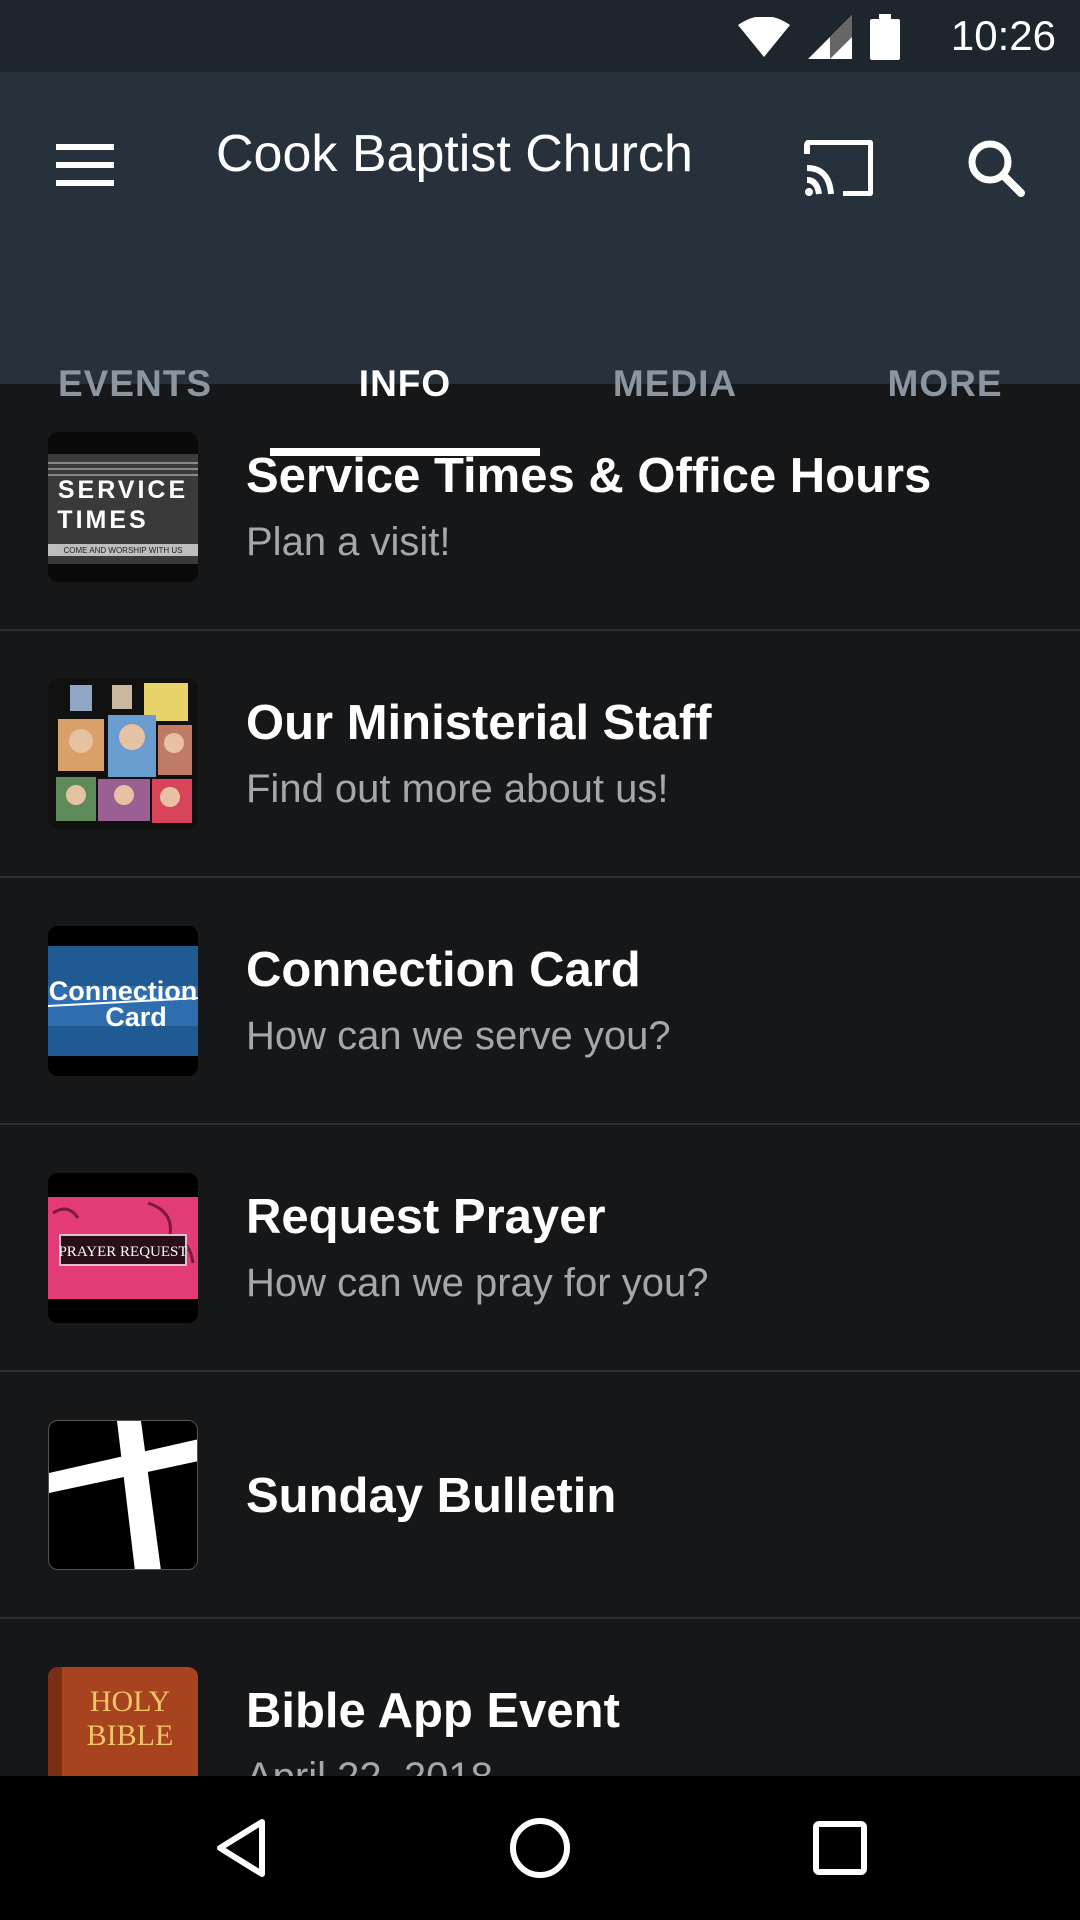  What do you see at coordinates (130, 1701) in the screenshot?
I see `bible-thumb-line1: HOLY` at bounding box center [130, 1701].